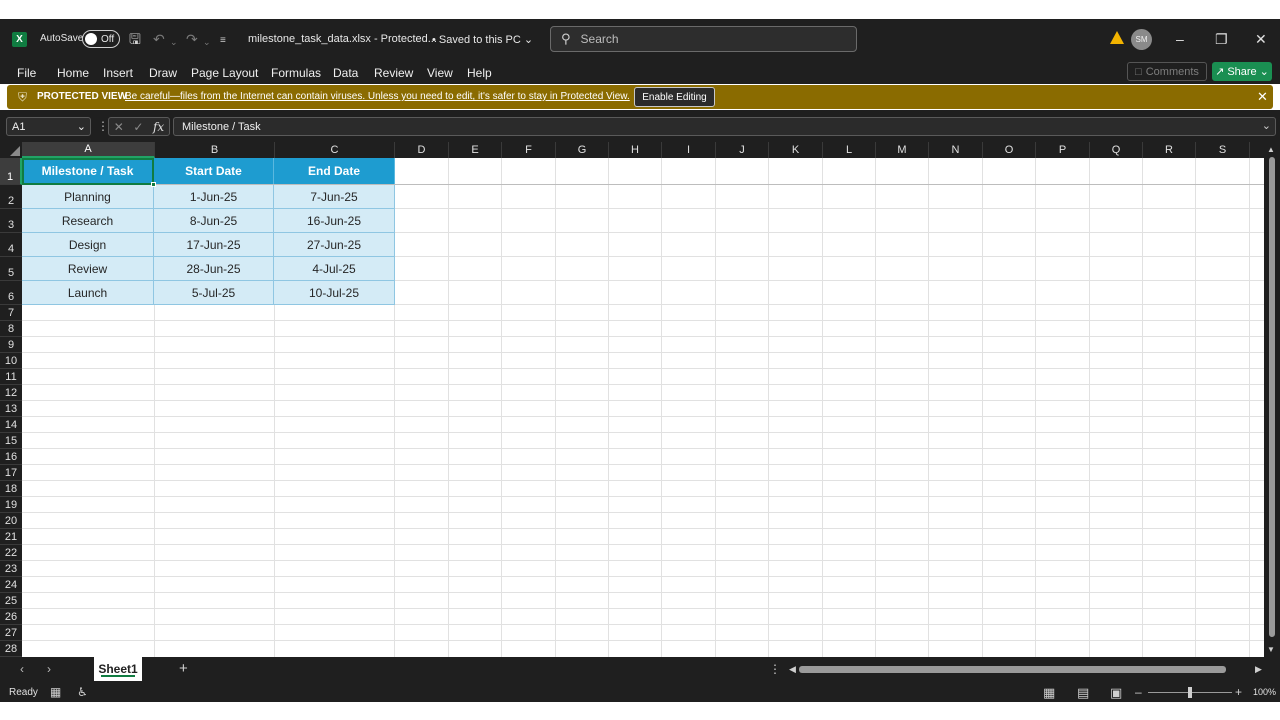 This screenshot has width=1280, height=720. What do you see at coordinates (1190, 692) in the screenshot?
I see `zoom-slider-handle` at bounding box center [1190, 692].